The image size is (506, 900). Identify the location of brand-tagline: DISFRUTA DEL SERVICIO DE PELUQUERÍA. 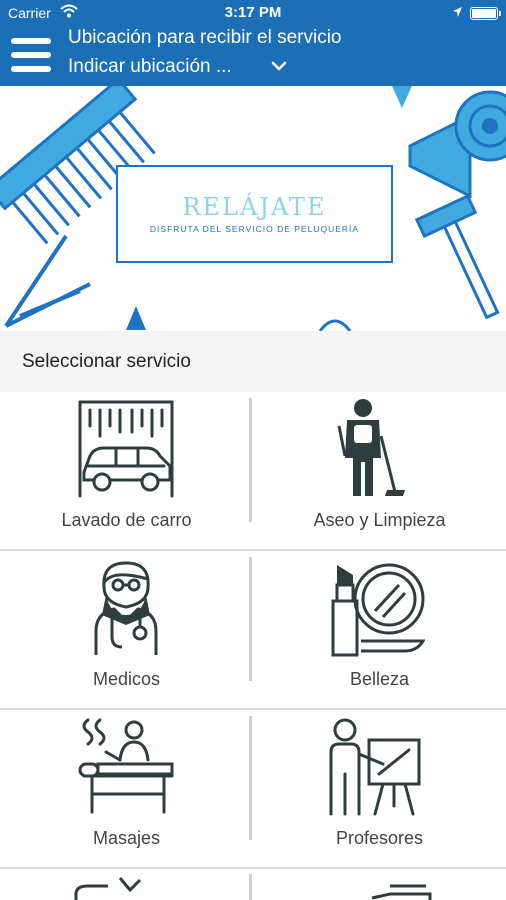
(254, 229).